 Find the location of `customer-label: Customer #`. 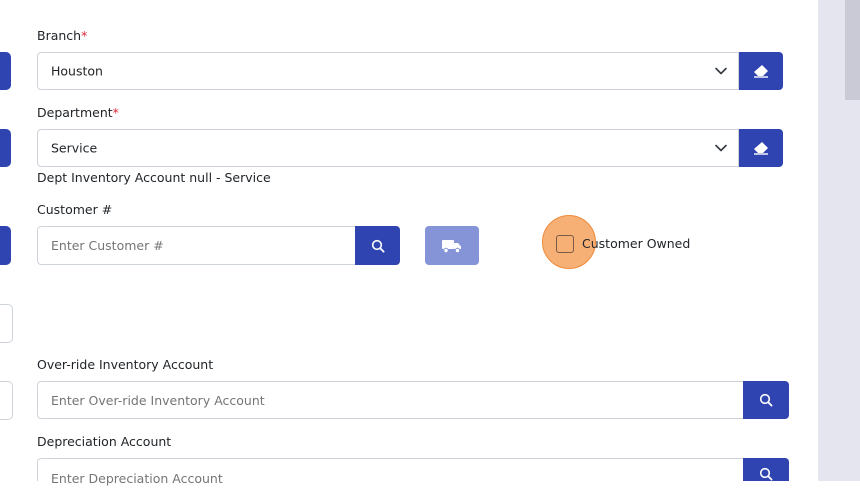

customer-label: Customer # is located at coordinates (75, 209).